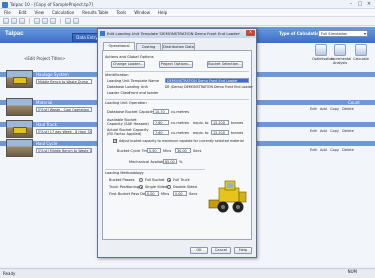  Describe the element at coordinates (53, 21) in the screenshot. I see `paste-icon` at that location.